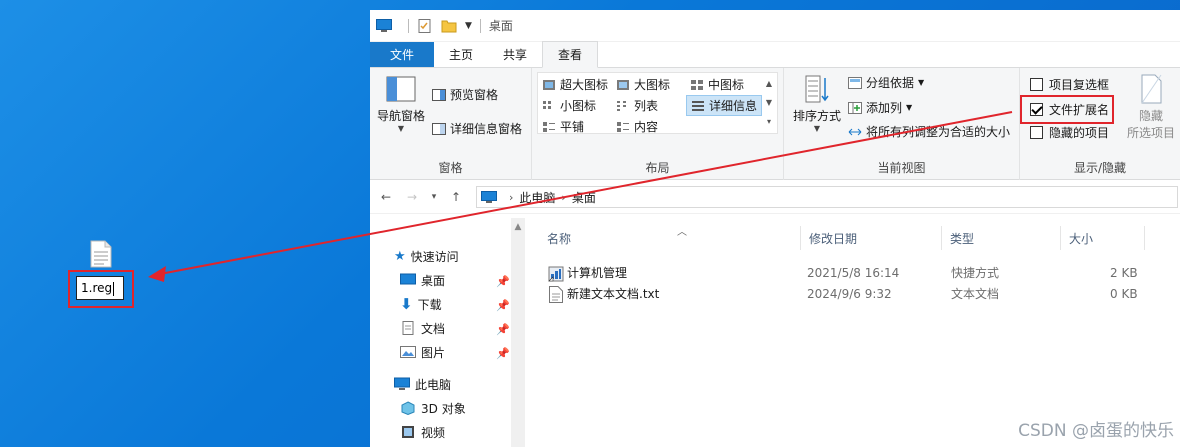  I want to click on back-button: ←, so click(386, 197).